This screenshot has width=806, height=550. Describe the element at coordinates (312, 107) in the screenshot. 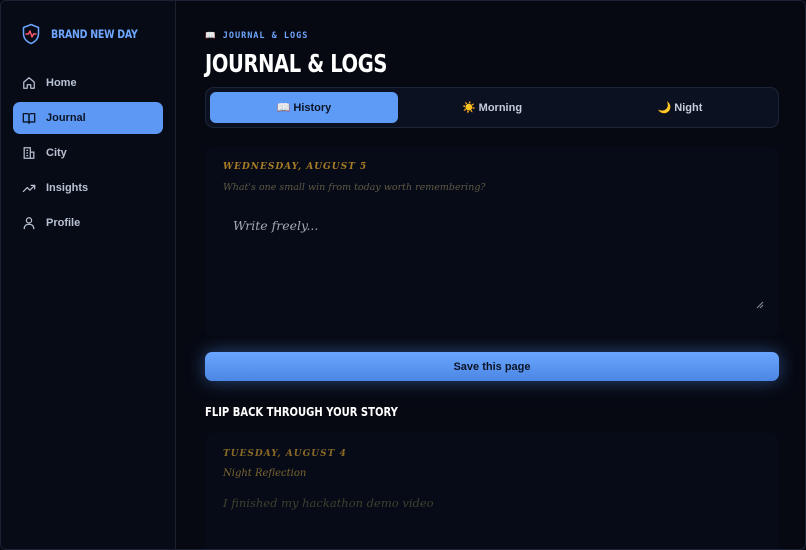

I see `tab-label: History` at that location.